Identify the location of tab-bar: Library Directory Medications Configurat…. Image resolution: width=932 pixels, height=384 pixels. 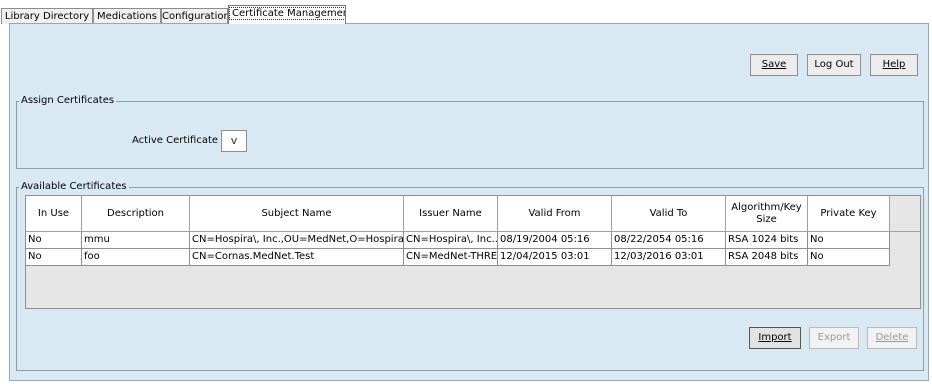
(466, 12).